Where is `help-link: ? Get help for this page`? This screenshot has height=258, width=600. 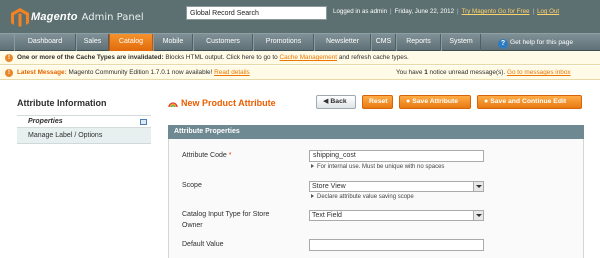 help-link: ? Get help for this page is located at coordinates (535, 43).